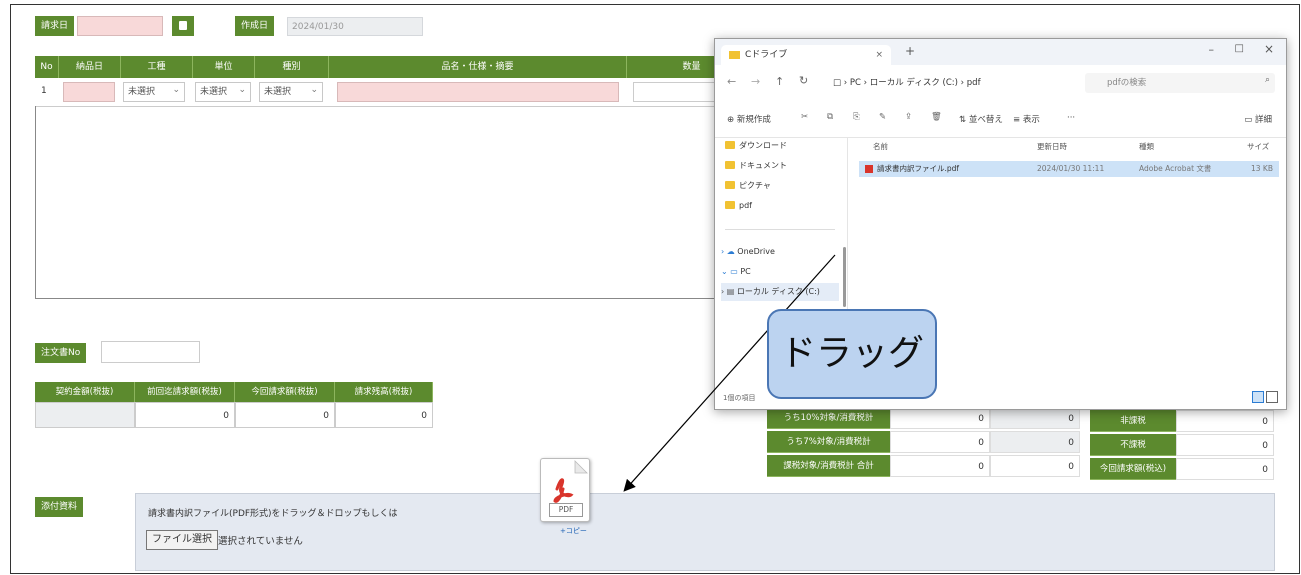 This screenshot has height=575, width=1301. I want to click on drag-arrow, so click(729, 373).